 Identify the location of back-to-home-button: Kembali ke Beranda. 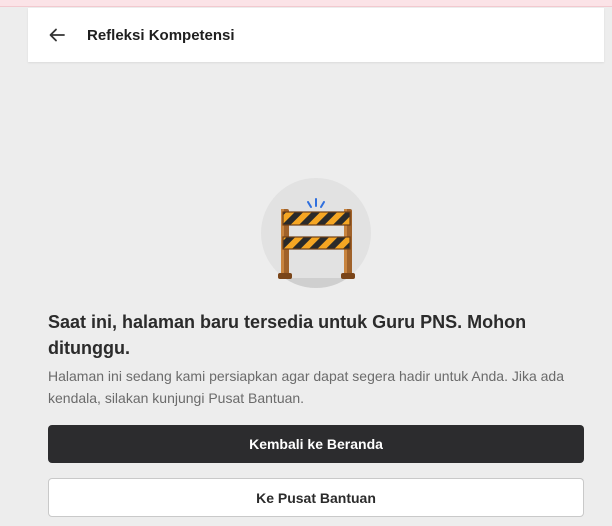
(316, 444).